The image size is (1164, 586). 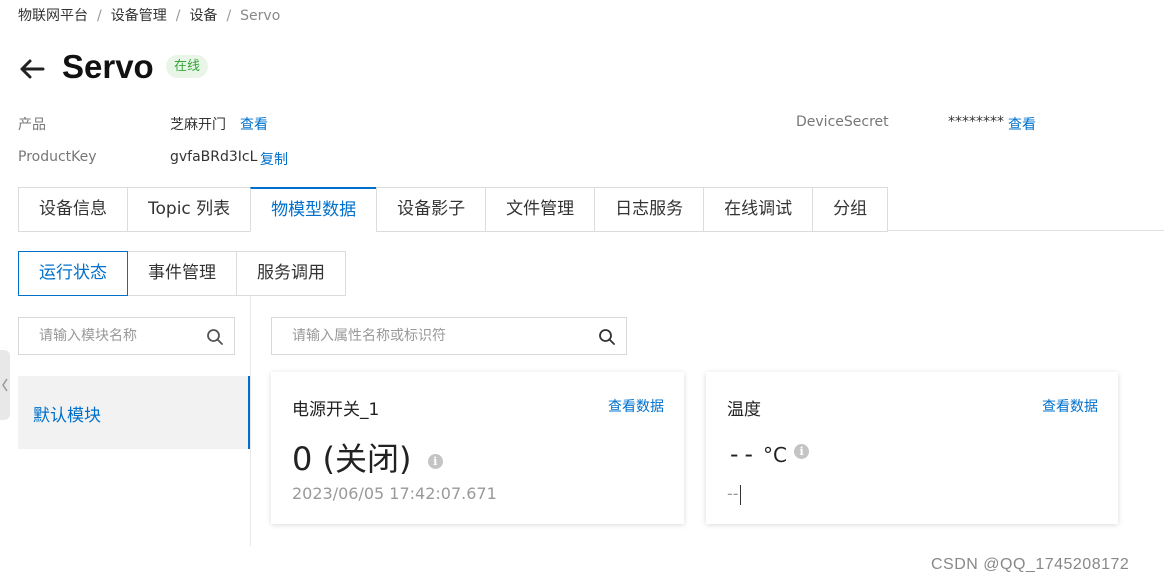 I want to click on module-item-default: 默认模块, so click(x=134, y=412).